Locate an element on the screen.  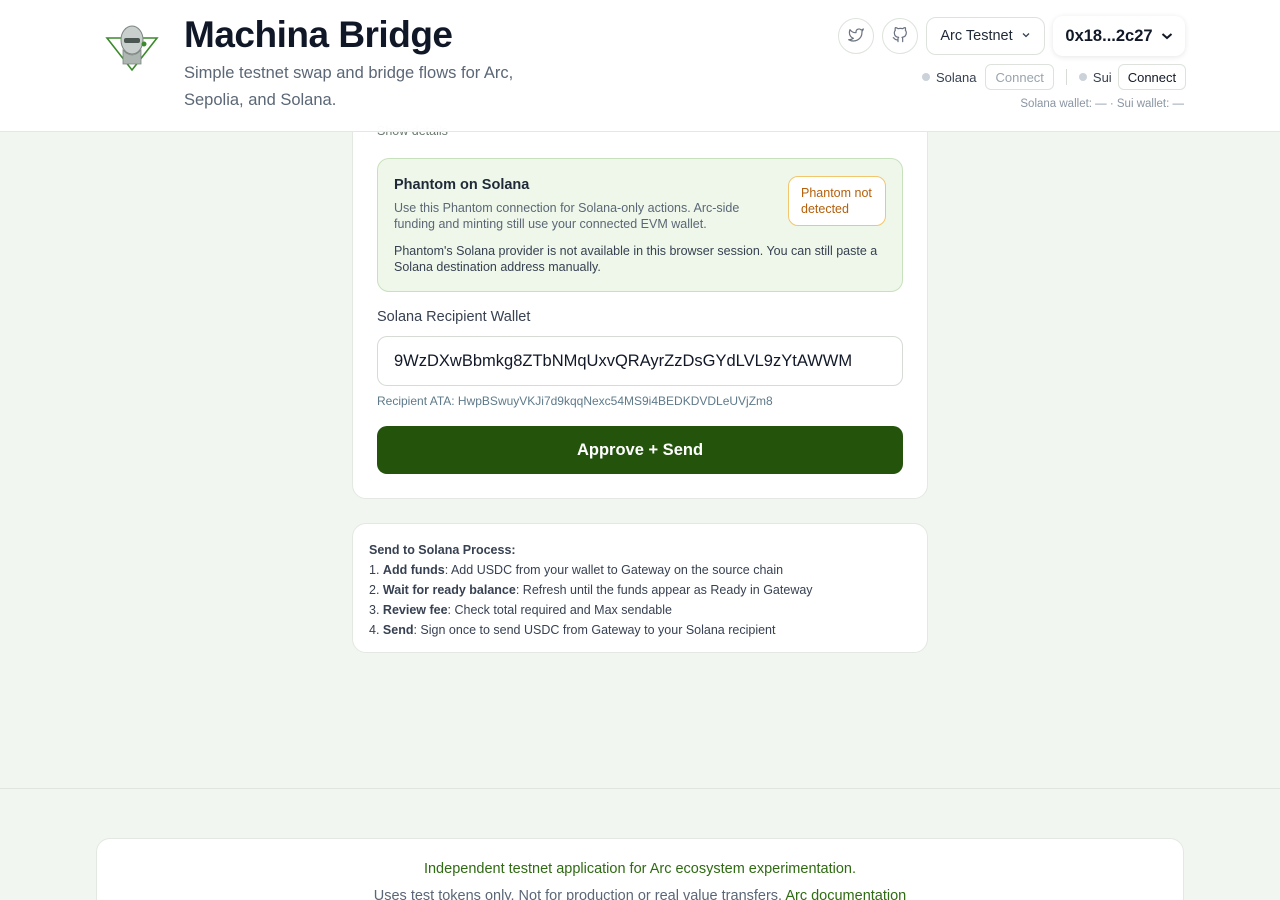
solana-connect-button: Connect is located at coordinates (1019, 77).